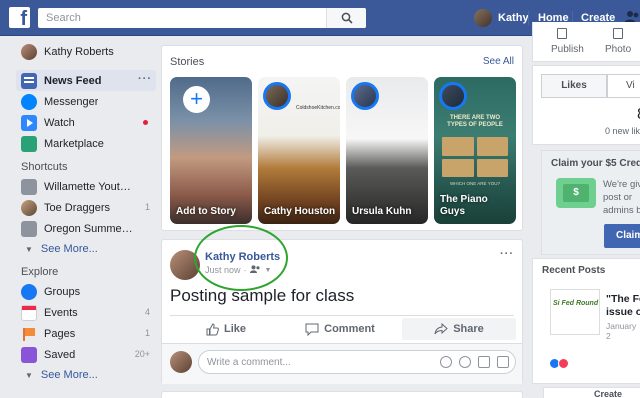 The width and height of the screenshot is (640, 398). I want to click on shortcut-item: Toe Draggers 1, so click(86, 207).